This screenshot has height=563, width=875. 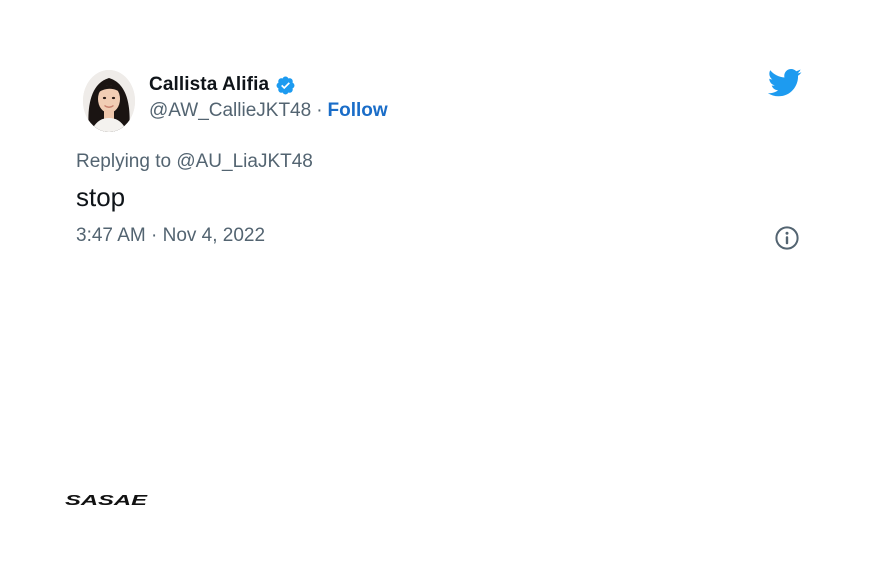 What do you see at coordinates (101, 197) in the screenshot?
I see `tweet-text: stop` at bounding box center [101, 197].